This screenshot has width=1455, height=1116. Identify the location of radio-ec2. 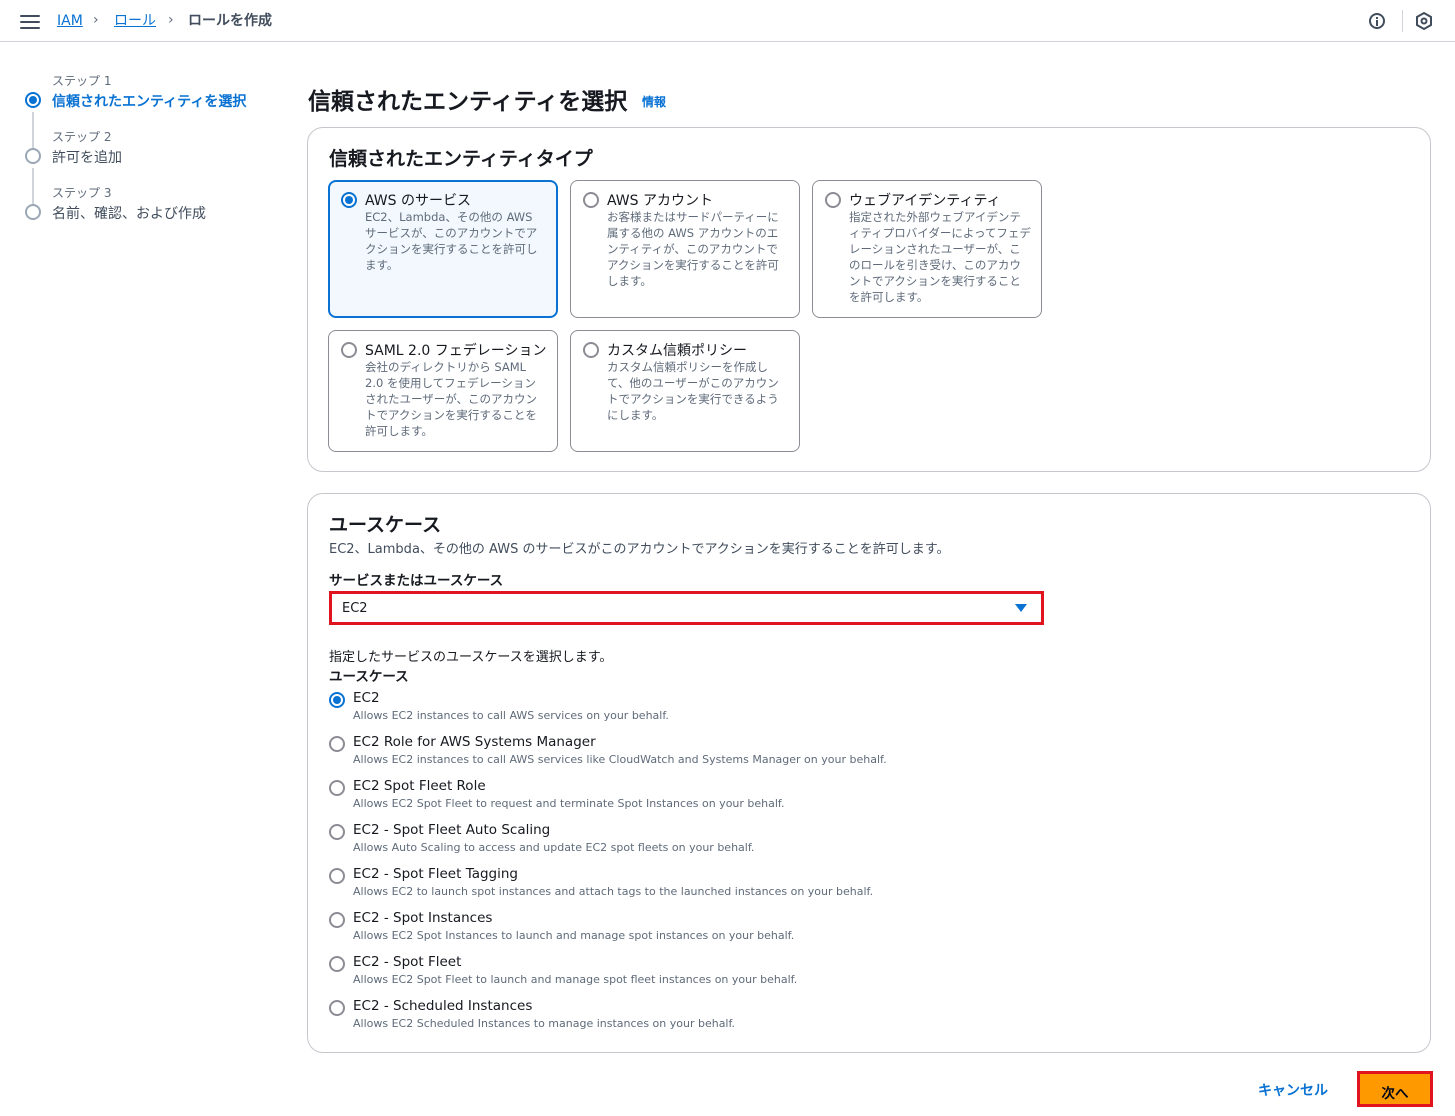
(337, 700).